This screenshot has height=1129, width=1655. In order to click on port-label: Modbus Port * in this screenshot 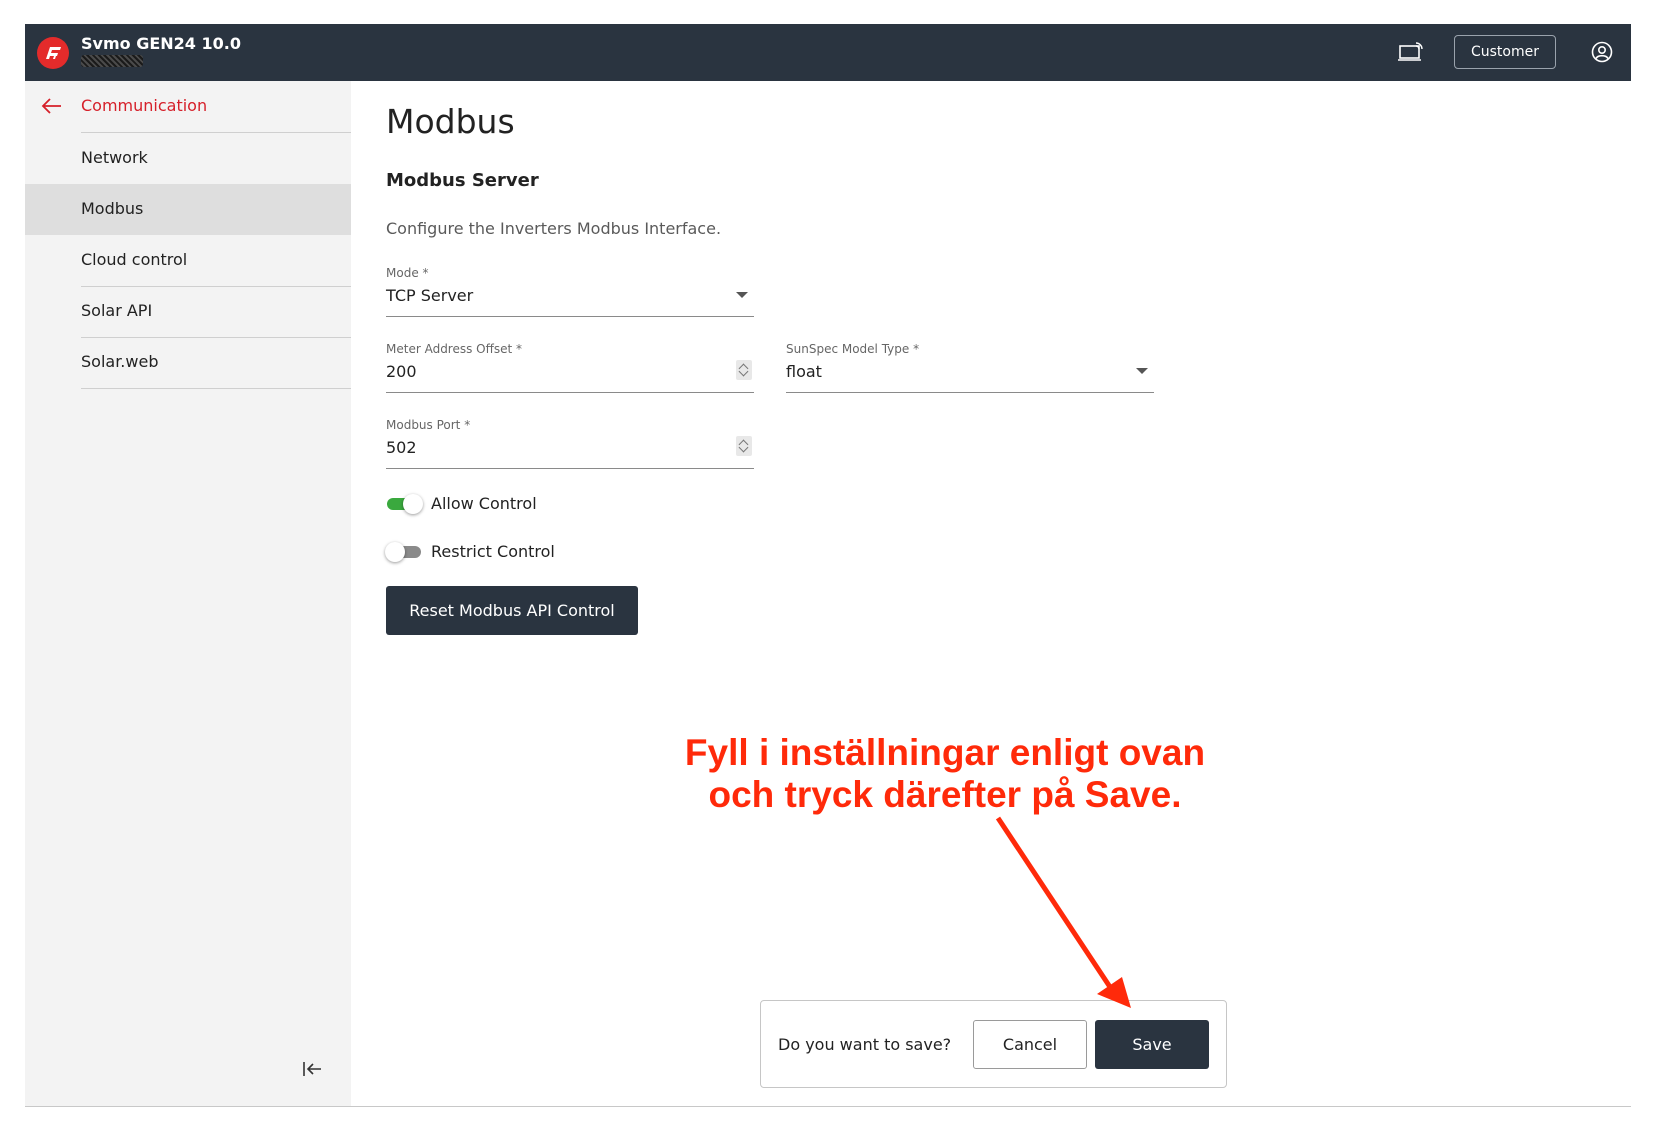, I will do `click(428, 425)`.